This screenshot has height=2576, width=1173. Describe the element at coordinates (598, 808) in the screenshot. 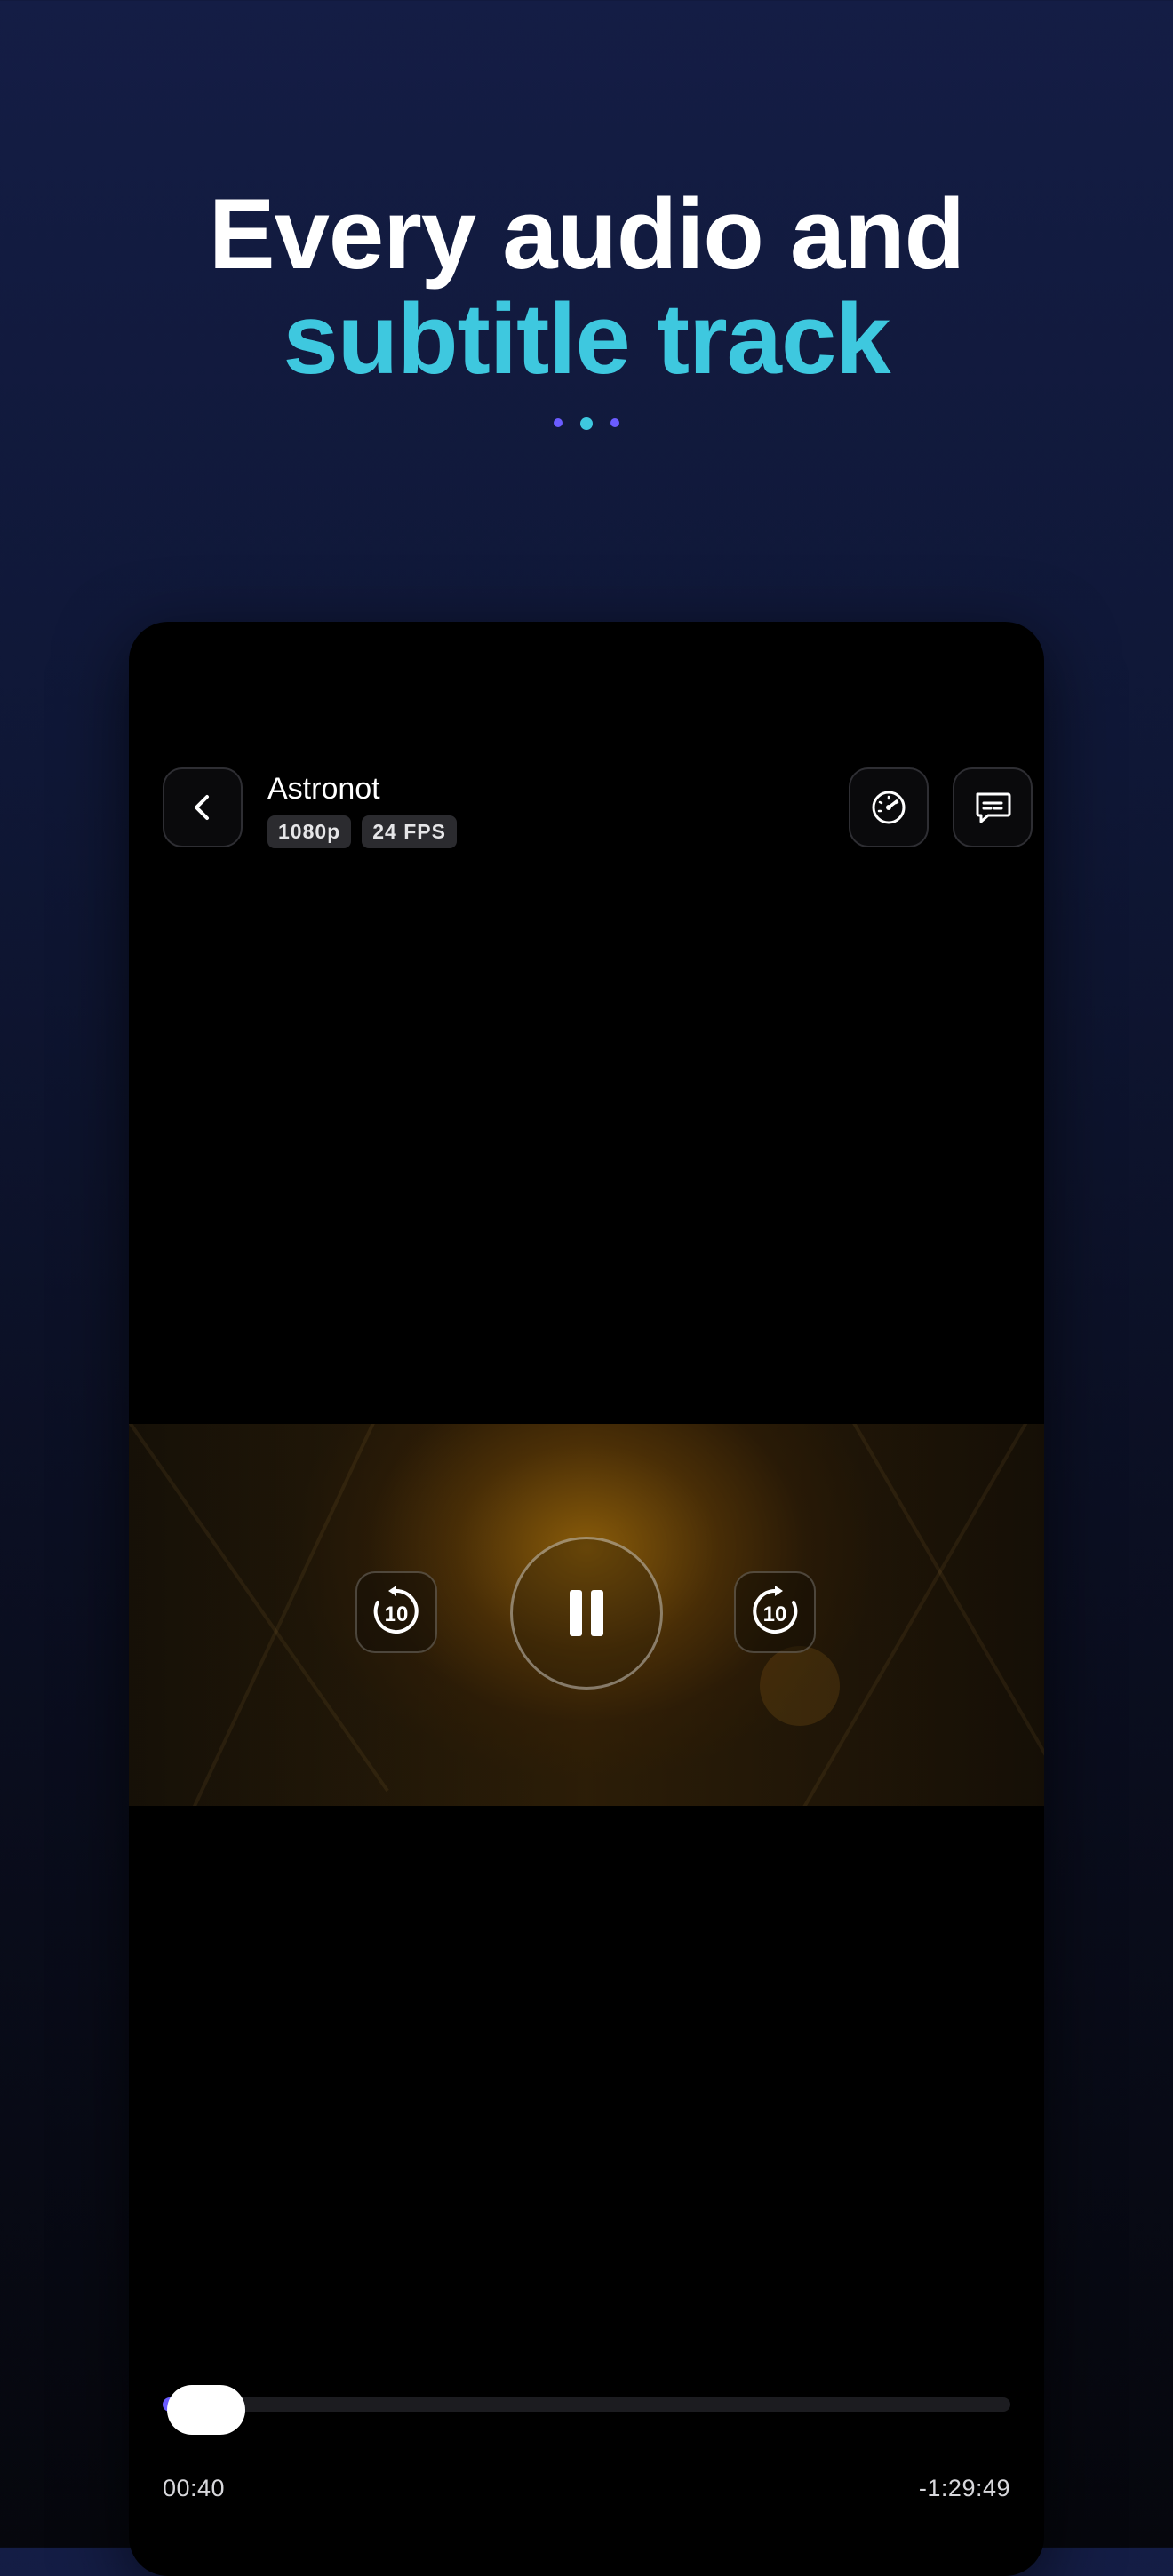

I see `player-top-bar: Astronot 1080p 24 FPS` at that location.